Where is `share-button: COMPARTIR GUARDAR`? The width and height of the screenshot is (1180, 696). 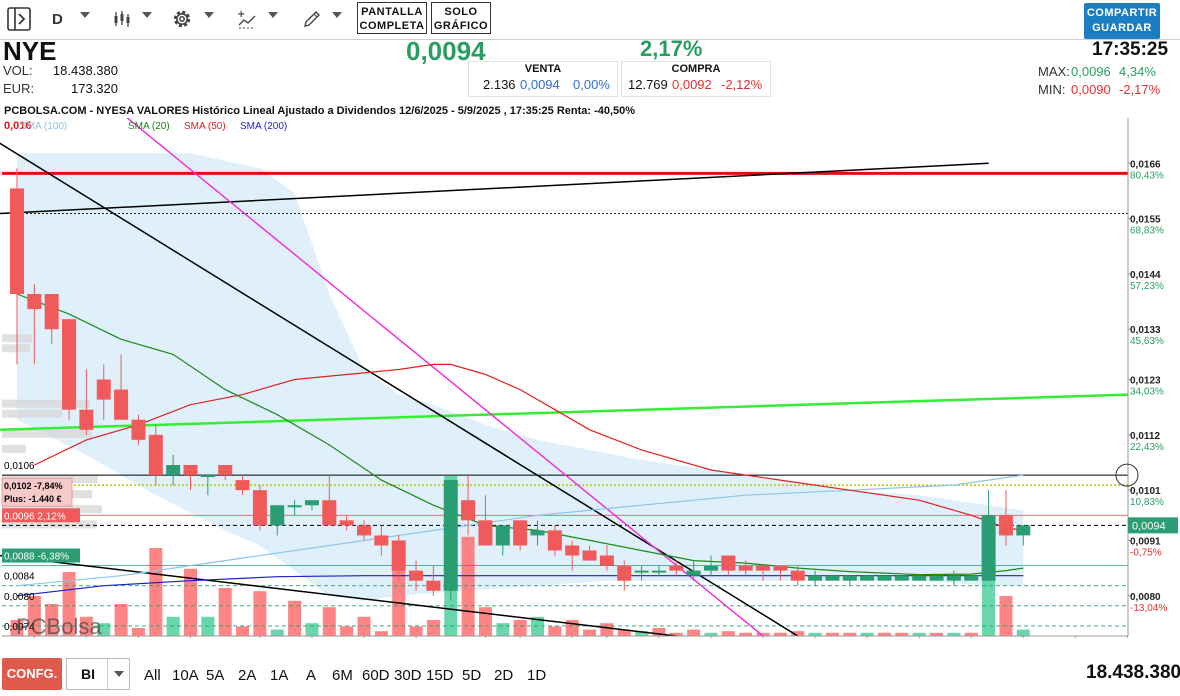 share-button: COMPARTIR GUARDAR is located at coordinates (1122, 21).